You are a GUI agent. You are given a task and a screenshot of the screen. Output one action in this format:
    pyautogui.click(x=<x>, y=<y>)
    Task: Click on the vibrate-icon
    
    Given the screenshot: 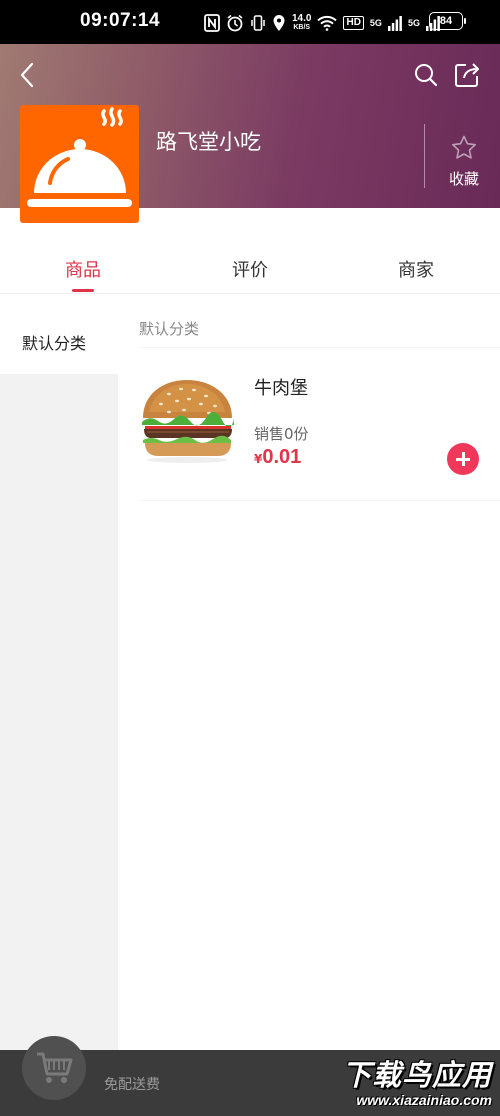 What is the action you would take?
    pyautogui.click(x=258, y=23)
    